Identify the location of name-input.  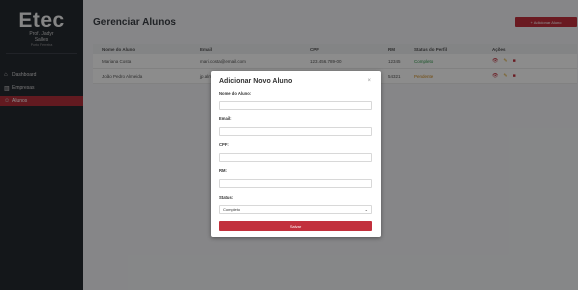
(295, 105).